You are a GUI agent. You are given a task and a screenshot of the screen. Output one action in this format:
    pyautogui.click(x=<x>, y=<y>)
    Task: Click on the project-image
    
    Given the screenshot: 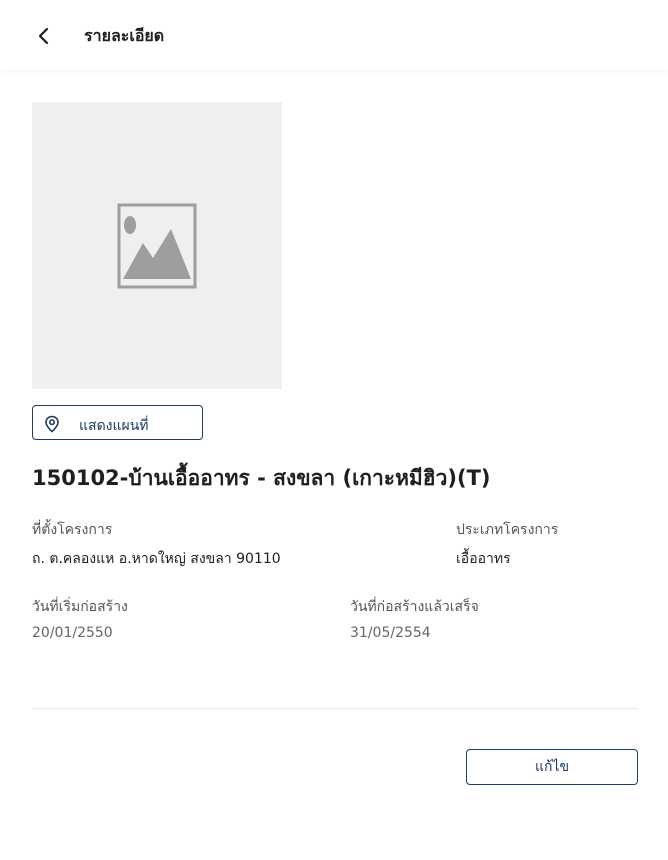 What is the action you would take?
    pyautogui.click(x=157, y=245)
    